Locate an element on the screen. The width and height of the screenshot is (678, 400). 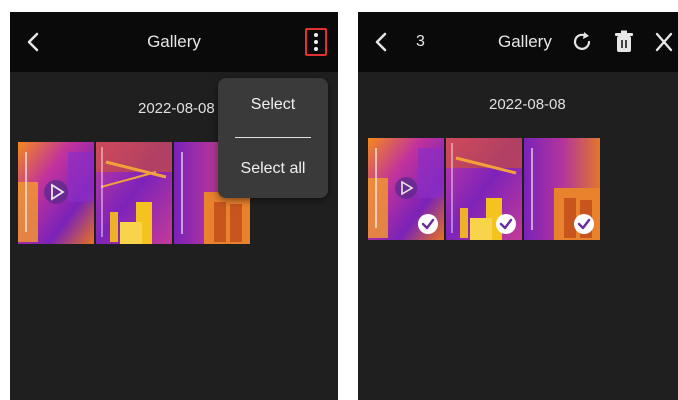
more-vertical-icon is located at coordinates (316, 42).